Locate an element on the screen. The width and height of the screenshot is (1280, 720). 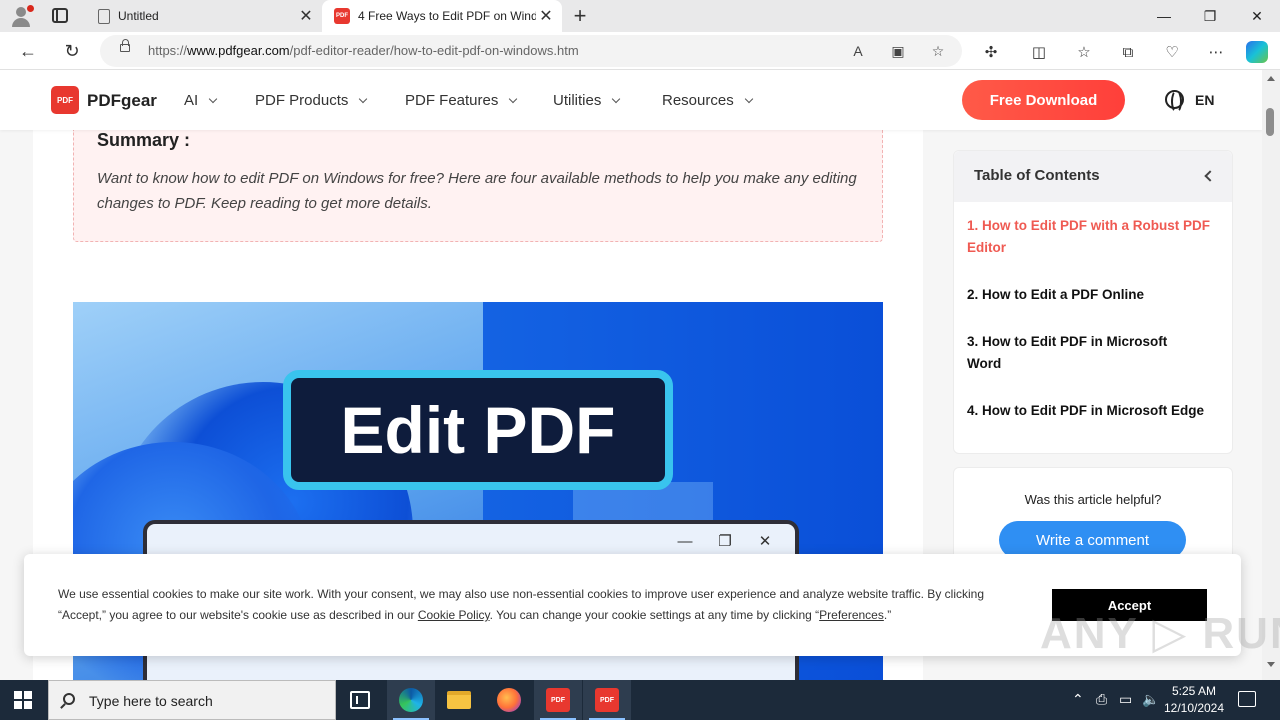
lock-icon is located at coordinates (125, 45).